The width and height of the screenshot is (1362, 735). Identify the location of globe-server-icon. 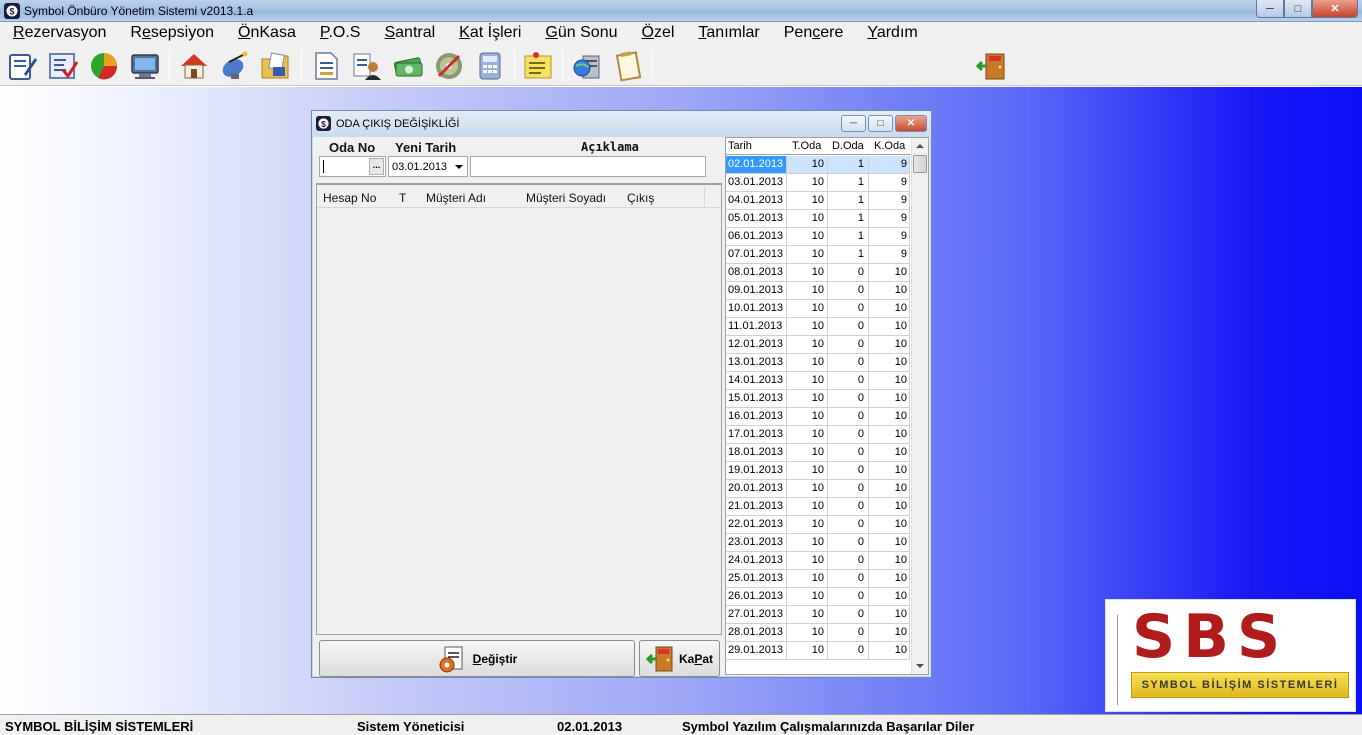
(587, 66).